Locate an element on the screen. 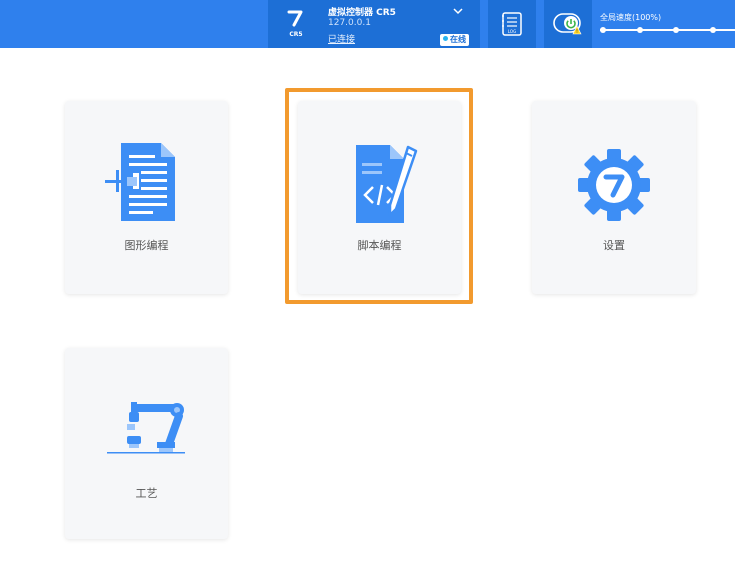  card-process: 工艺 is located at coordinates (146, 443).